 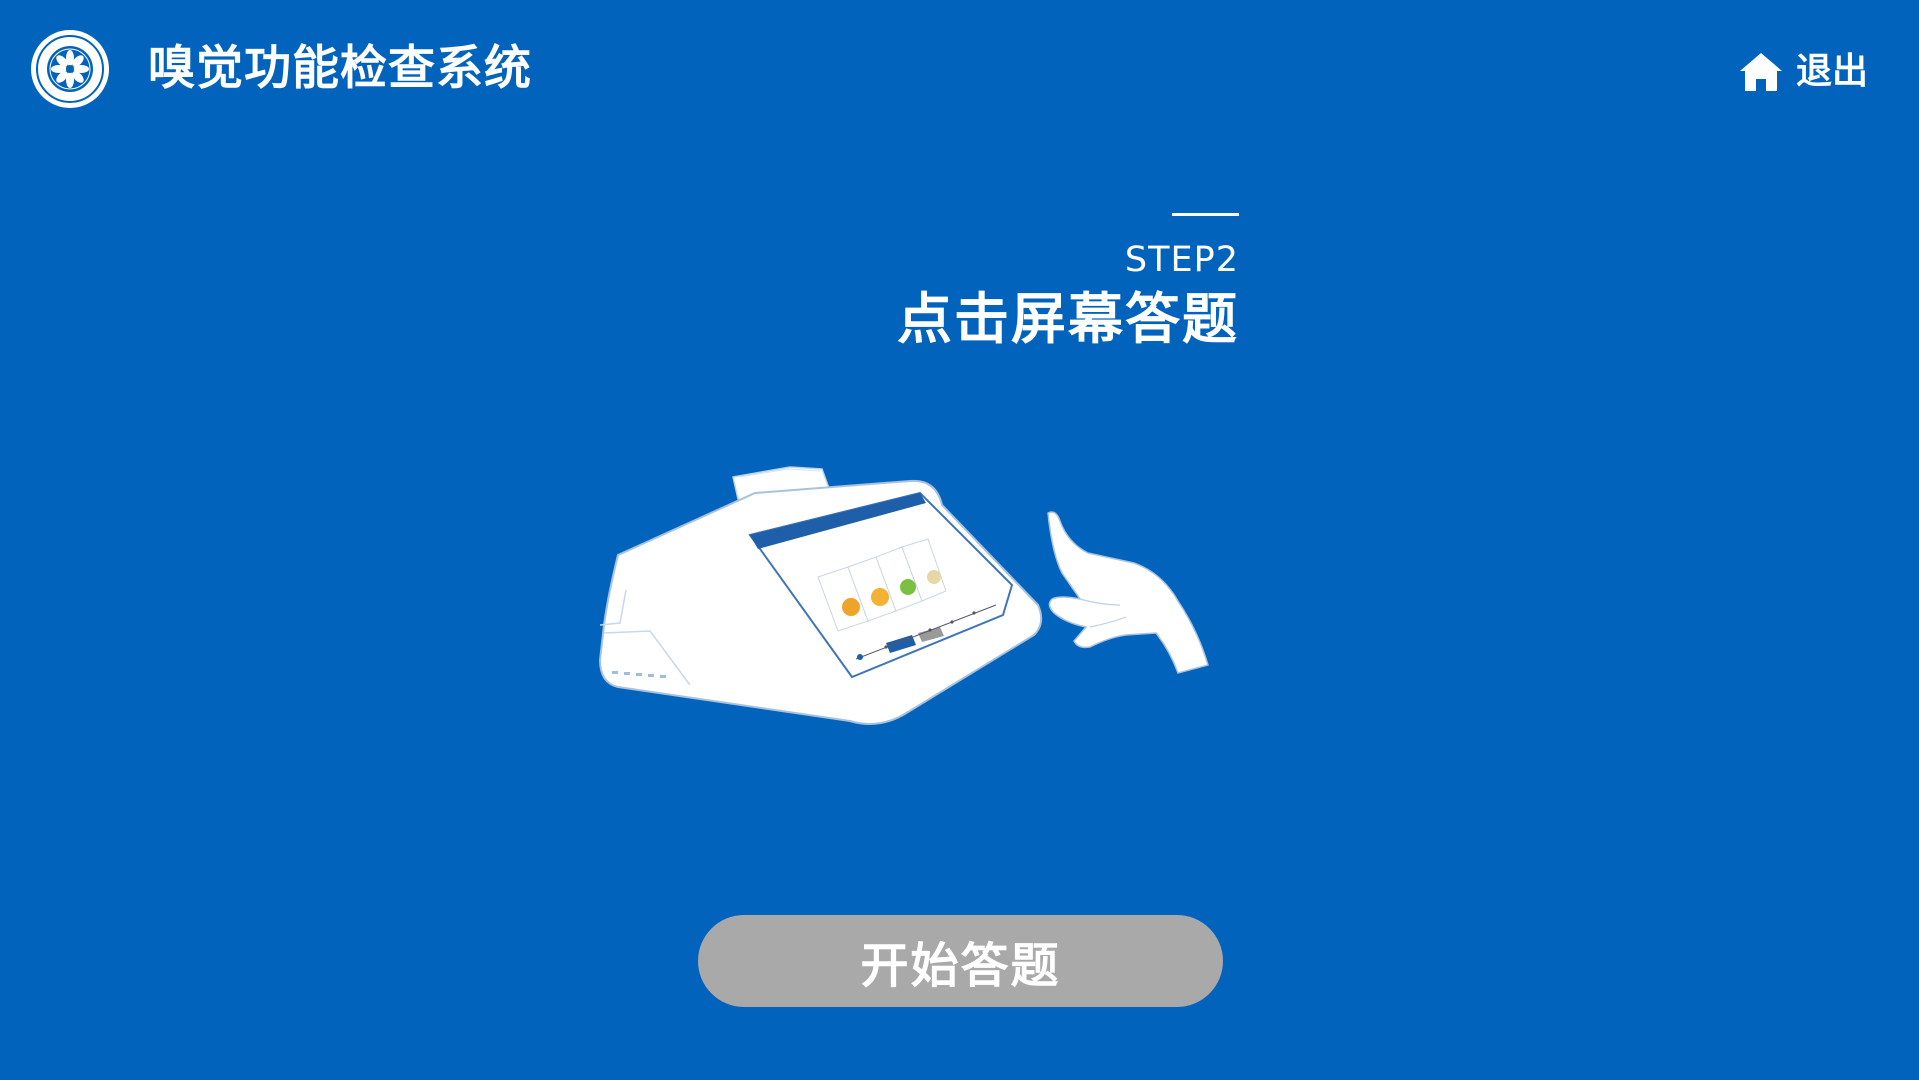 I want to click on exit-button: 退出, so click(x=1803, y=72).